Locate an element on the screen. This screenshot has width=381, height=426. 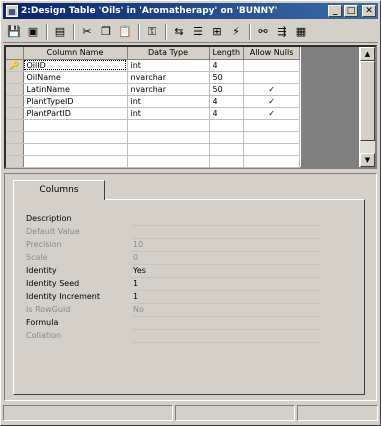
diagram-icon: ⚯ is located at coordinates (263, 32).